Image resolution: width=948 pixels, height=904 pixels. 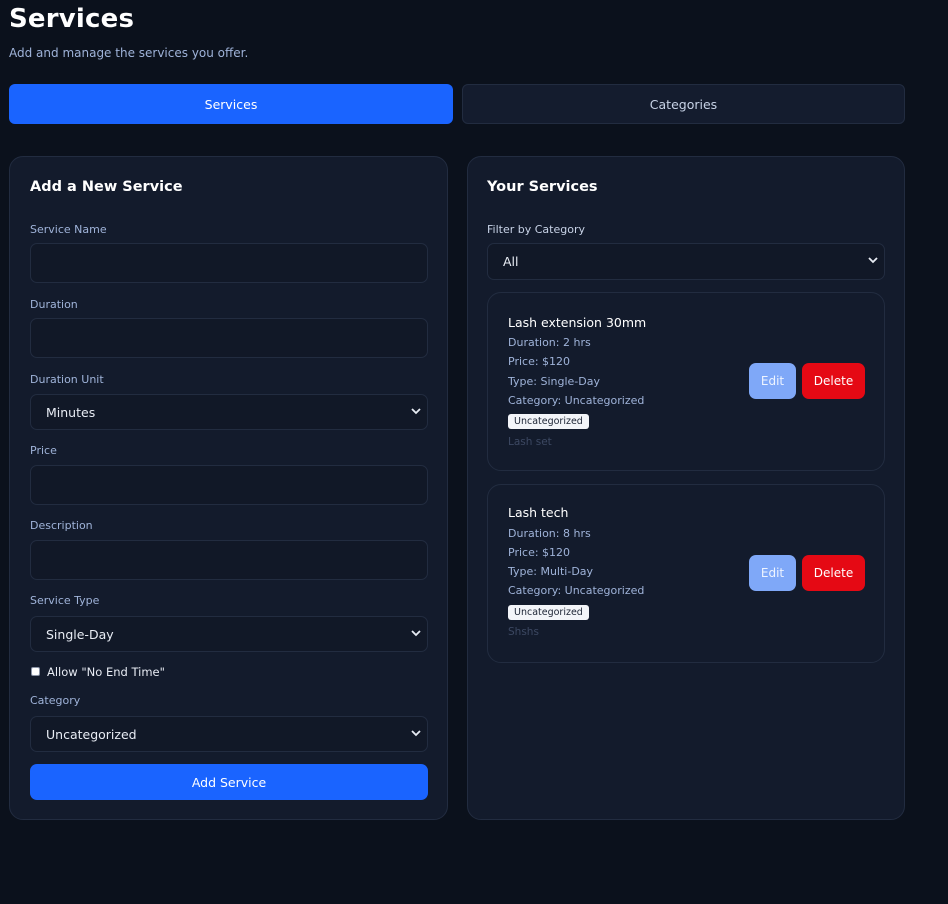 What do you see at coordinates (229, 412) in the screenshot?
I see `duration-unit-select: Minutes` at bounding box center [229, 412].